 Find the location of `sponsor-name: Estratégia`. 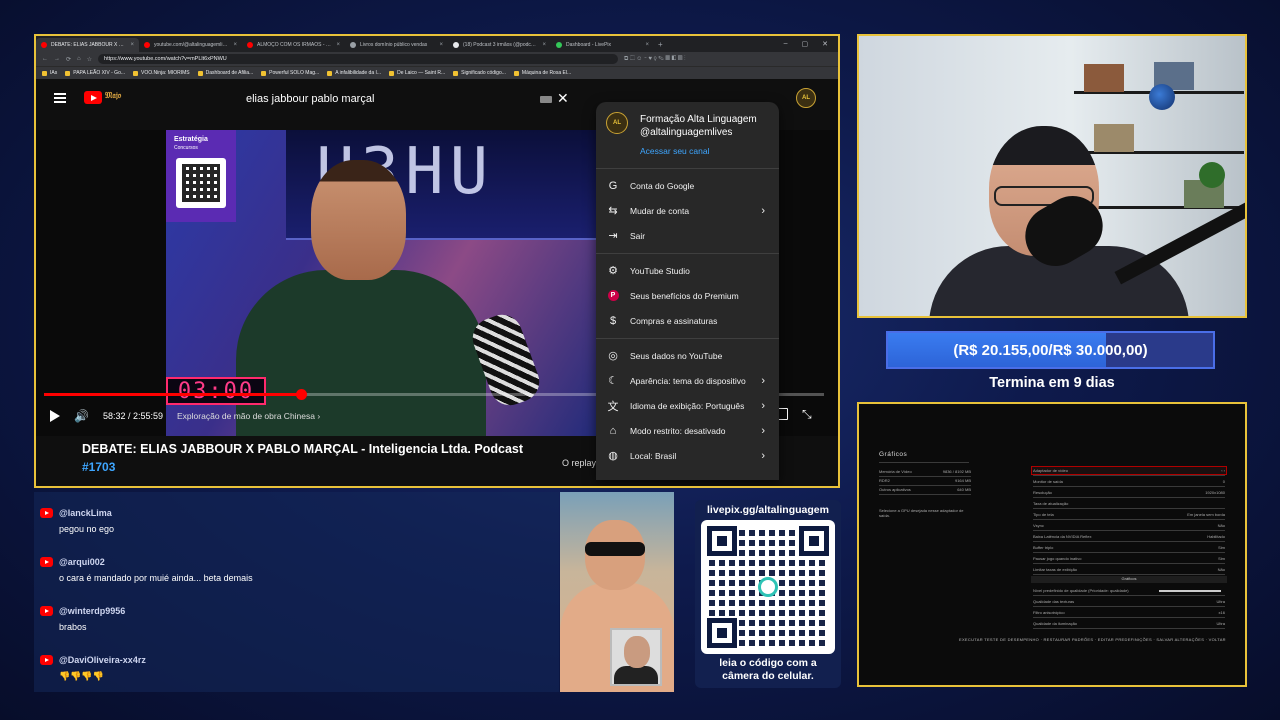

sponsor-name: Estratégia is located at coordinates (191, 139).